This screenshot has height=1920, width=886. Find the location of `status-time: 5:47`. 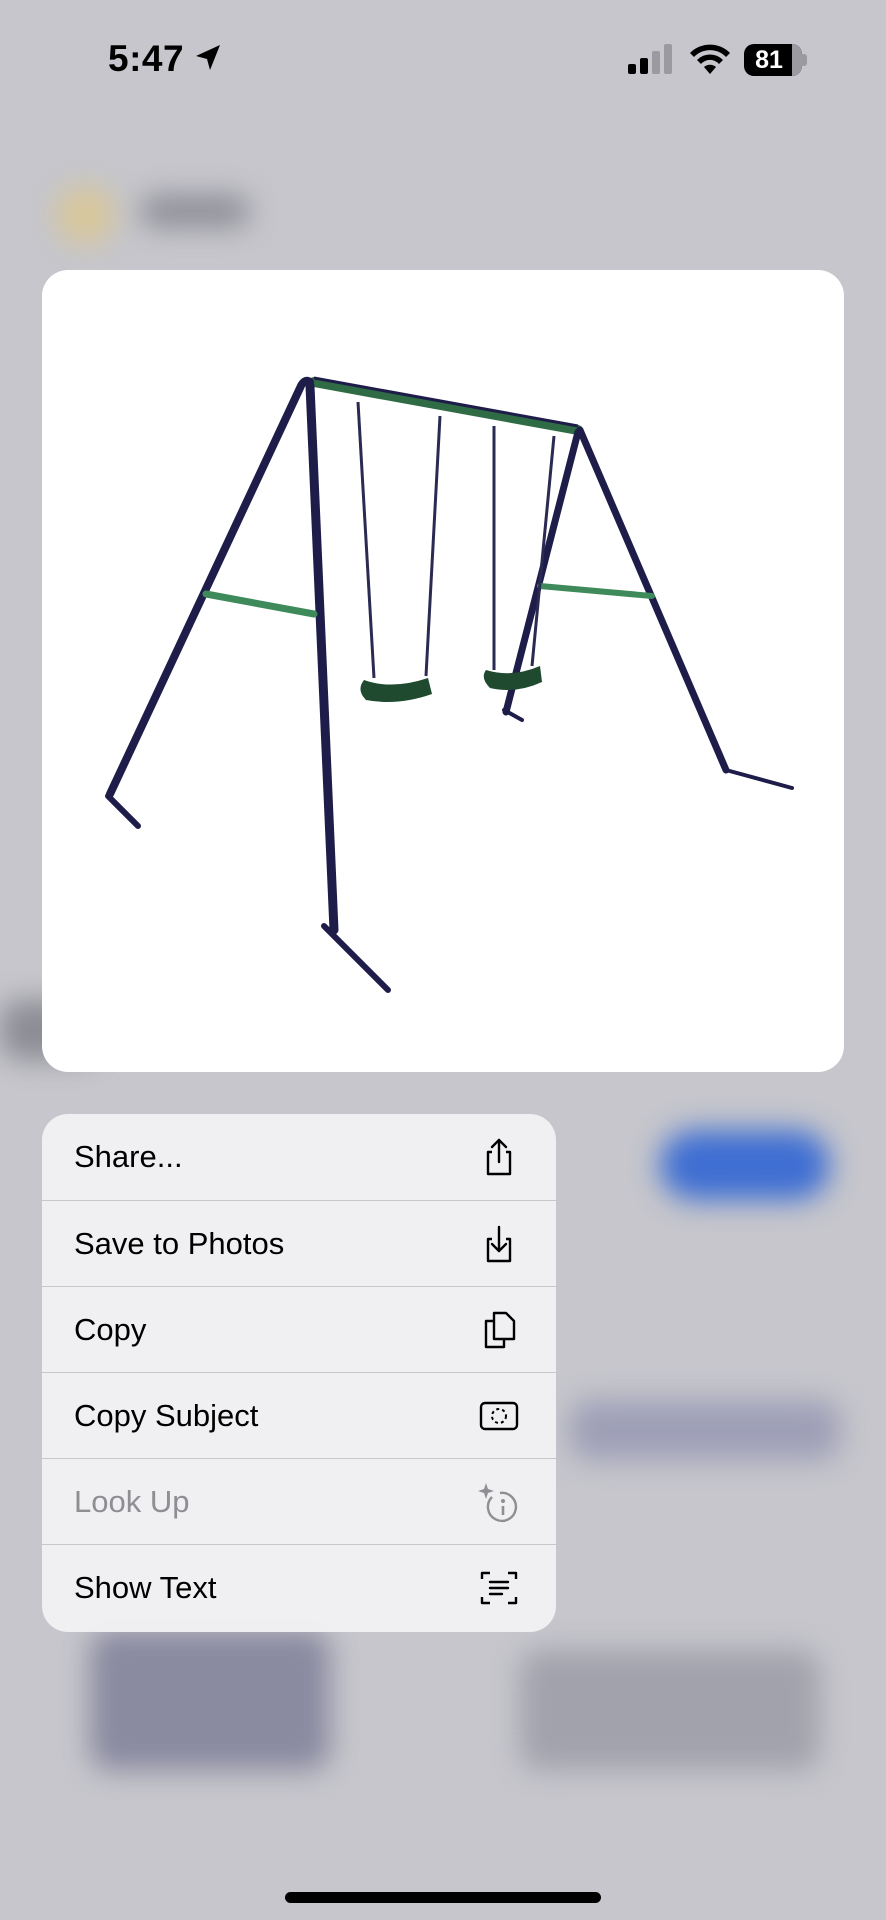

status-time: 5:47 is located at coordinates (146, 58).